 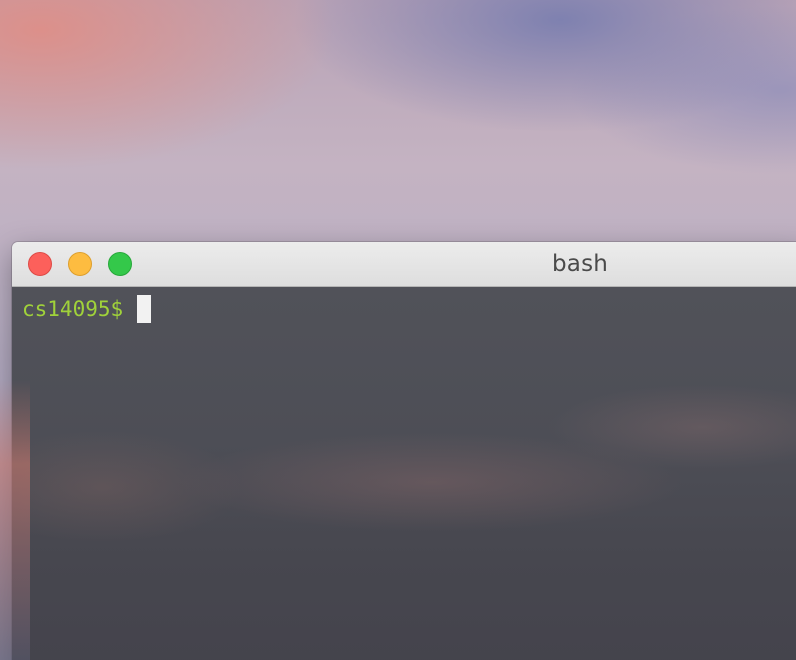 I want to click on title-bar: bash, so click(x=404, y=264).